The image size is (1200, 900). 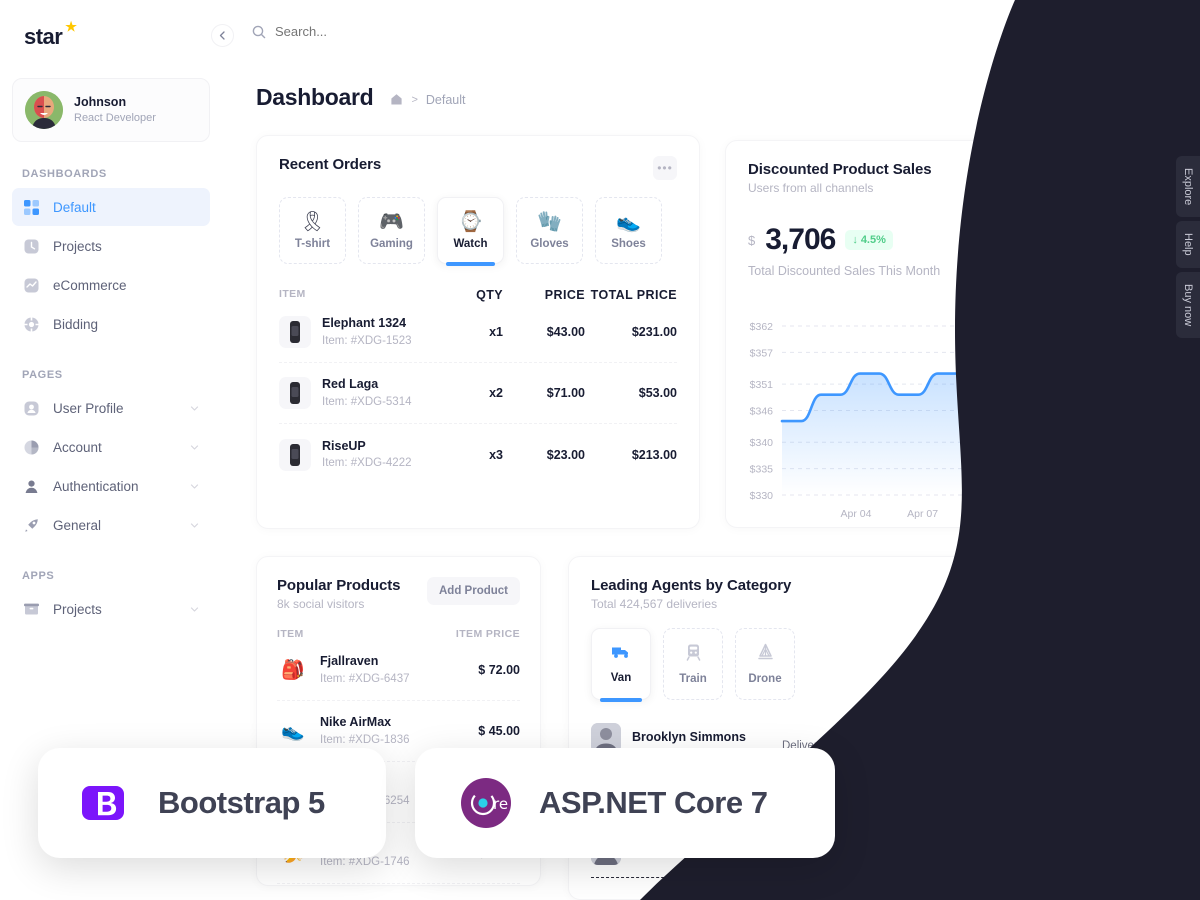 I want to click on right-rail: Explore Help Buy now, so click(x=1188, y=249).